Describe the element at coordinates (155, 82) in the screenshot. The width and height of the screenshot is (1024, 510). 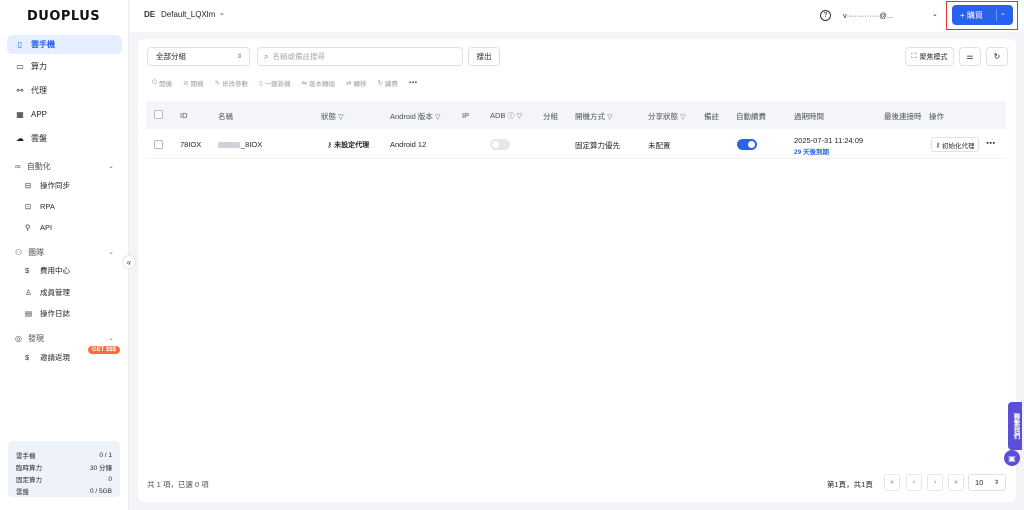
I see `power-icon: ⏻` at that location.